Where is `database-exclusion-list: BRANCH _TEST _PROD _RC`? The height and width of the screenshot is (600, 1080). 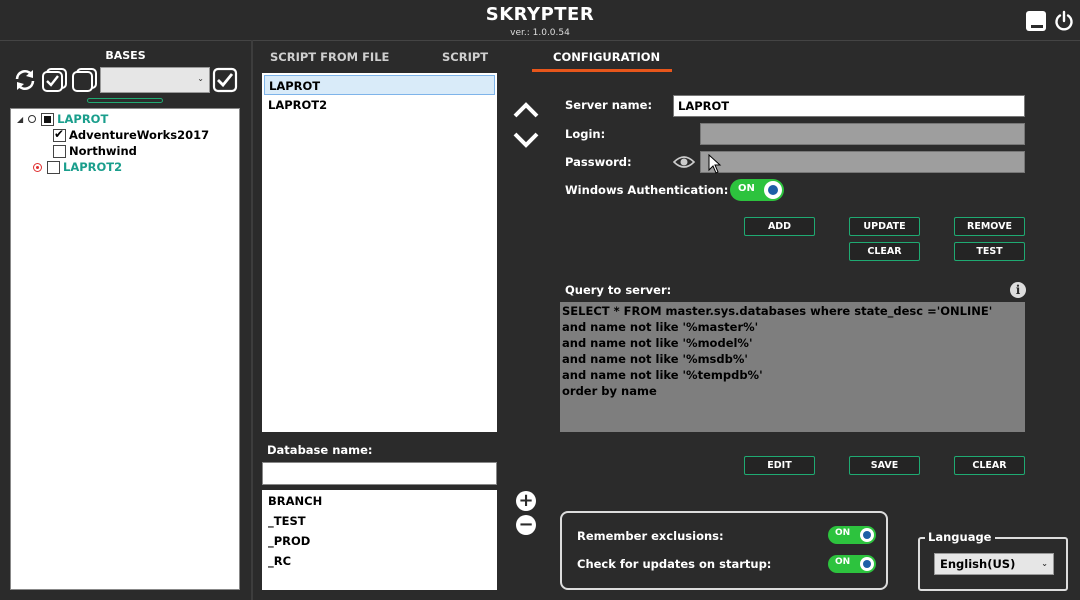
database-exclusion-list: BRANCH _TEST _PROD _RC is located at coordinates (379, 540).